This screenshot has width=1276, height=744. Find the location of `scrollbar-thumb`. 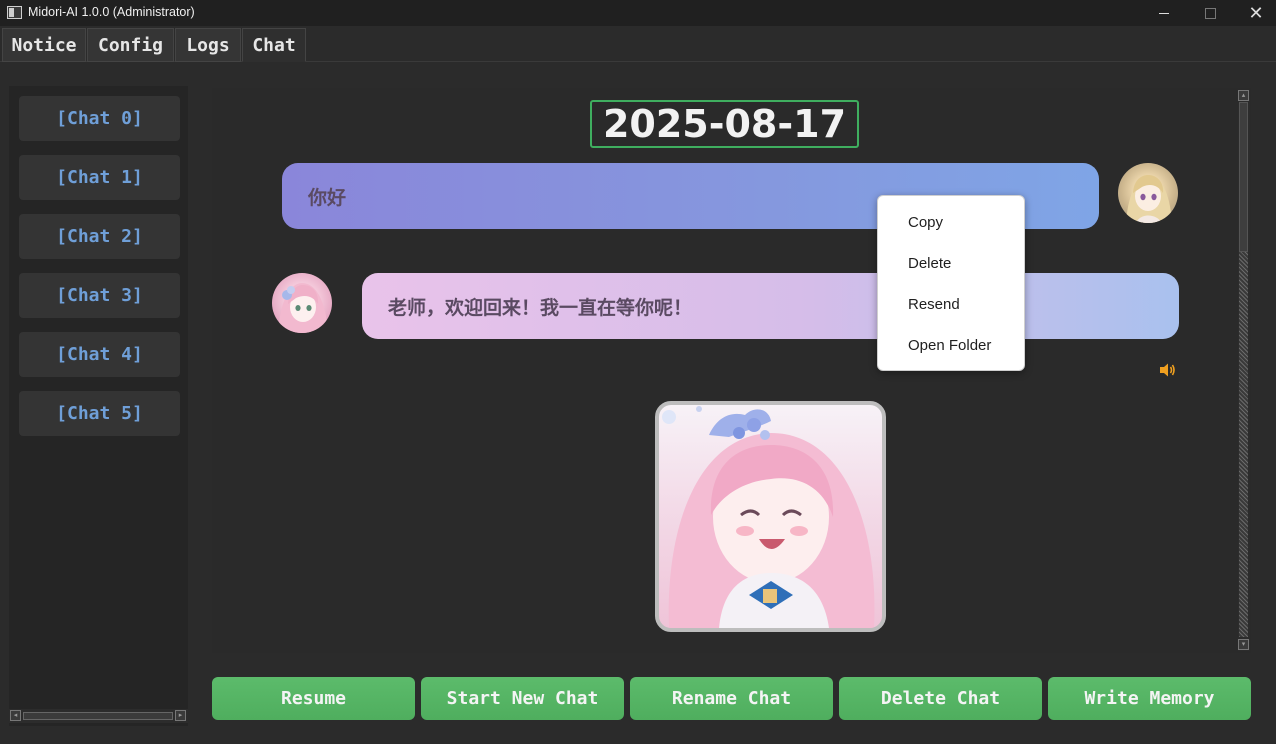

scrollbar-thumb is located at coordinates (1243, 177).